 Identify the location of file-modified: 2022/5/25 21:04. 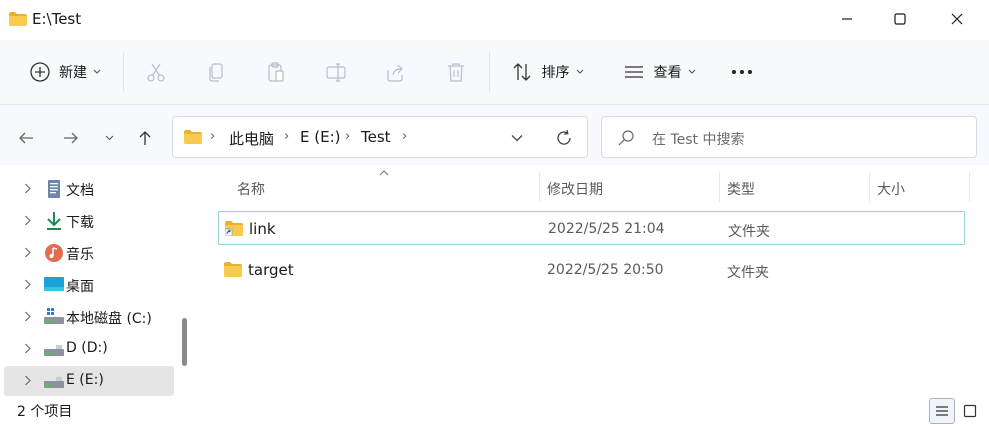
(606, 229).